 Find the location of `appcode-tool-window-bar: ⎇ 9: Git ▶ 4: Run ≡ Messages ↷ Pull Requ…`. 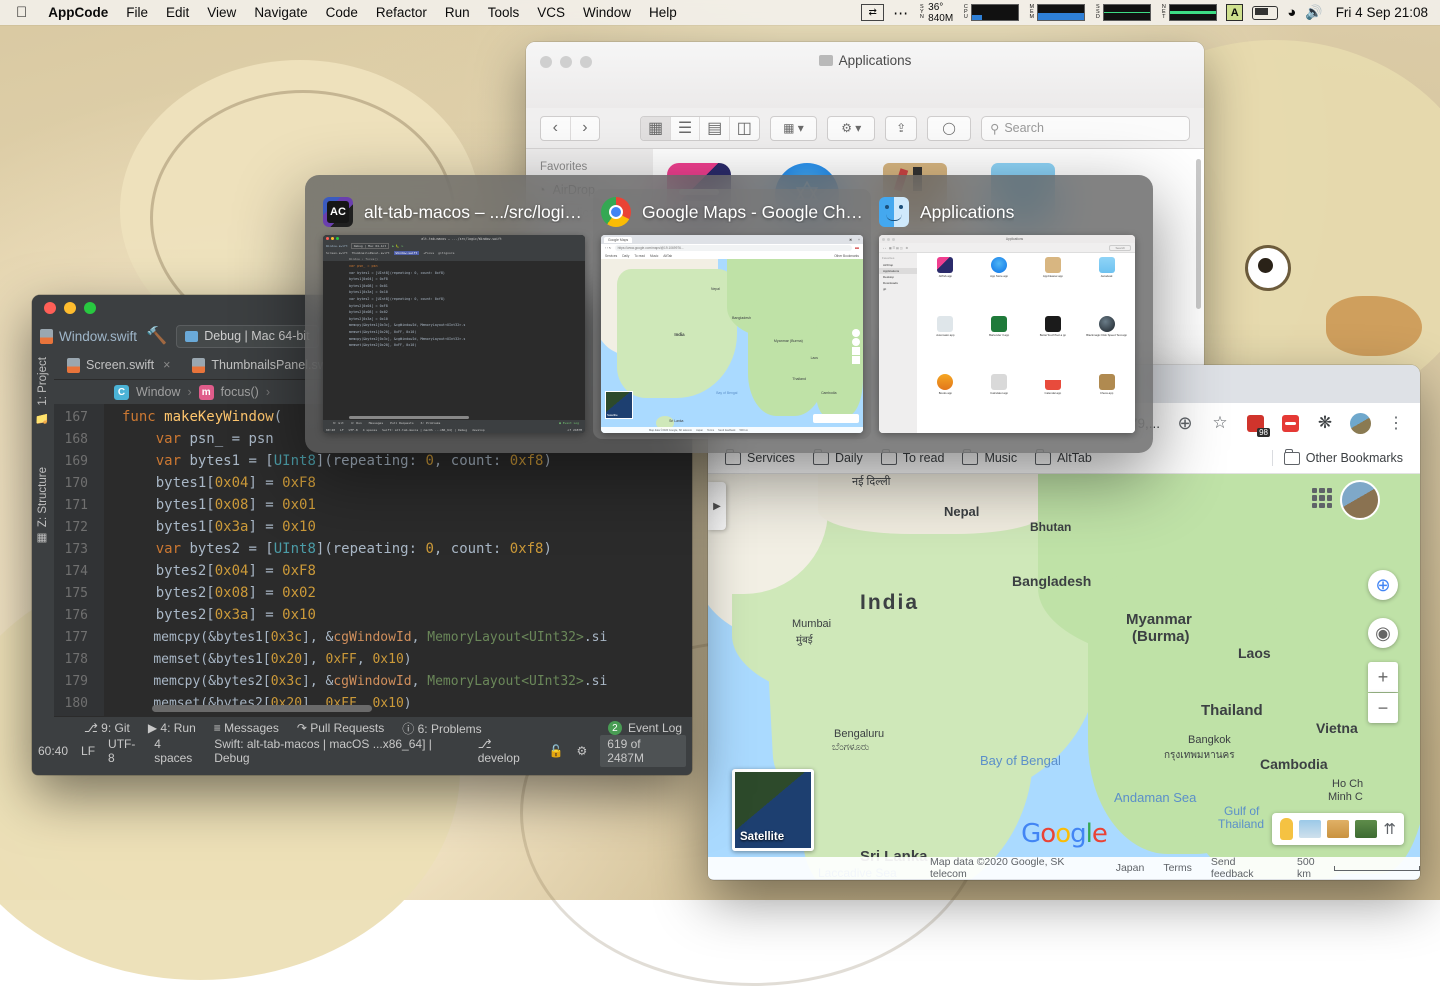

appcode-tool-window-bar: ⎇ 9: Git ▶ 4: Run ≡ Messages ↷ Pull Requ… is located at coordinates (362, 727).